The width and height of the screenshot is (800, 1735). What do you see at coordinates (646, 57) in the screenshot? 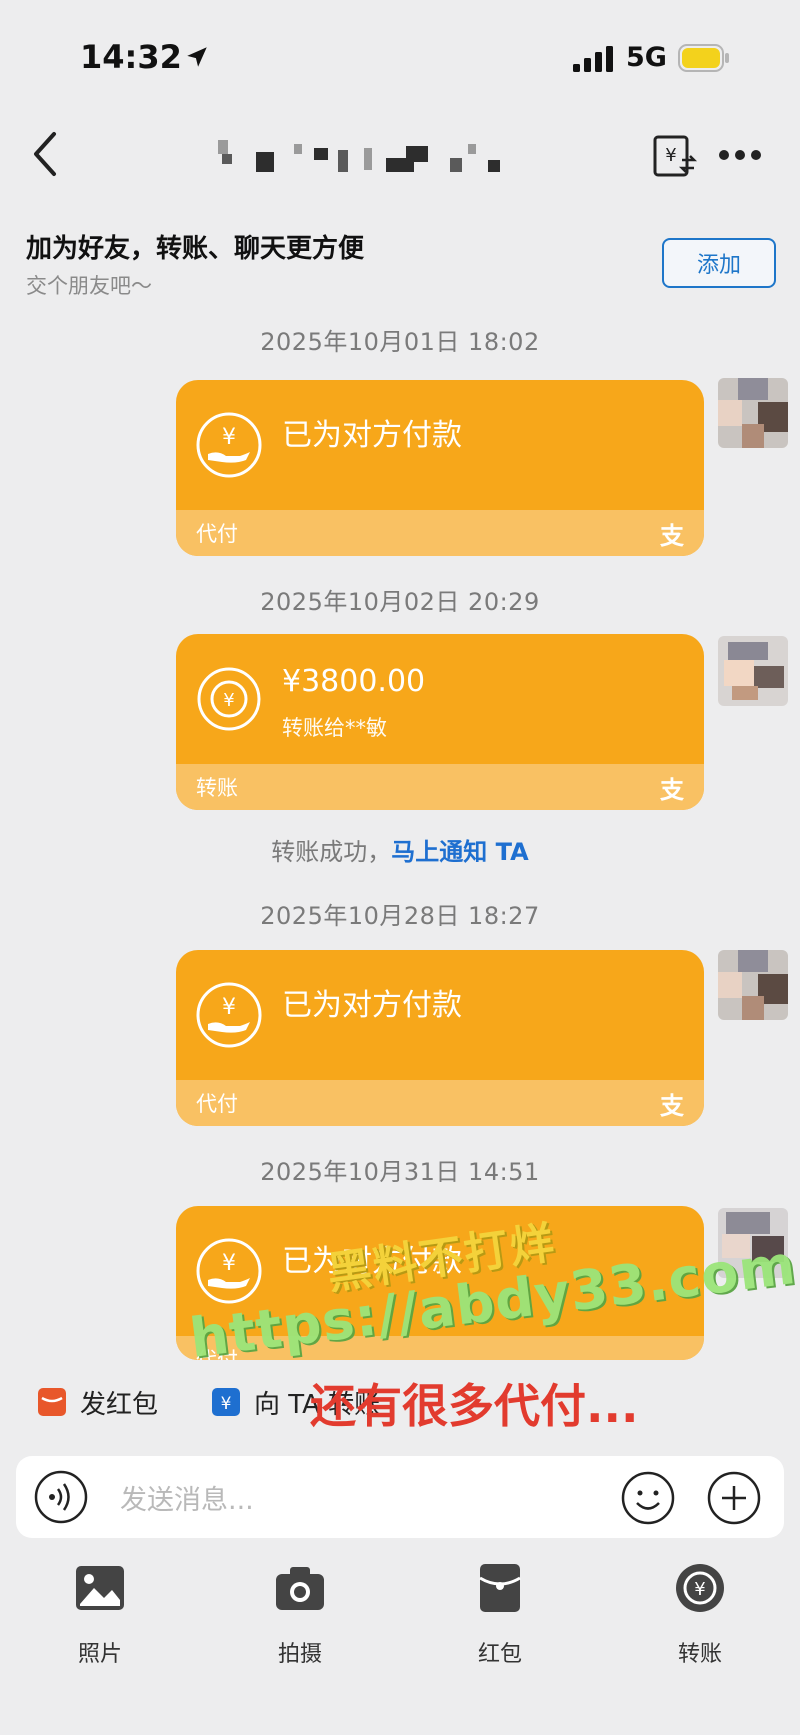
I see `network-type: 5G` at bounding box center [646, 57].